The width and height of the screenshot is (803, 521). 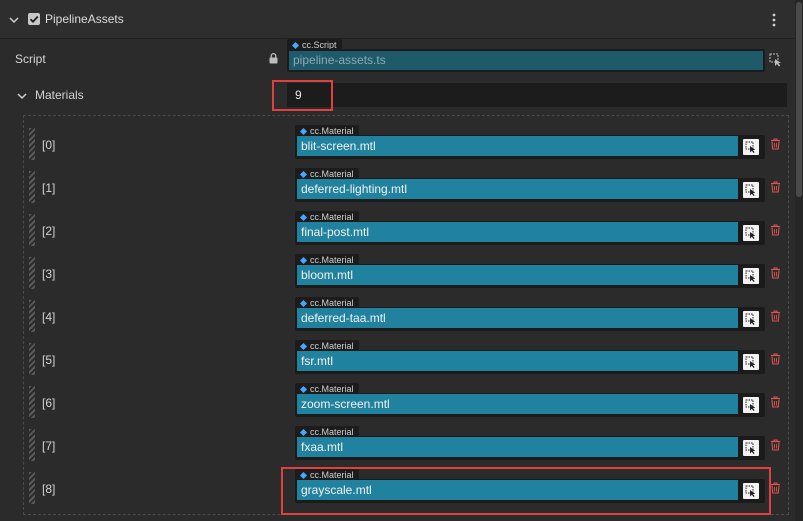 I want to click on kebab-menu-icon, so click(x=774, y=20).